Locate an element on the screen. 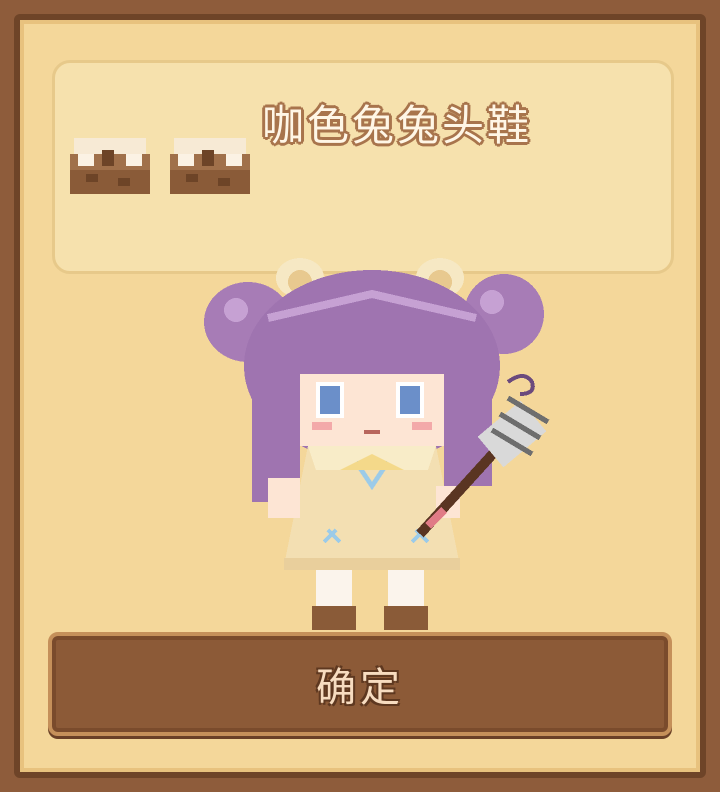 This screenshot has width=720, height=792. confirm-button-label: 确定 is located at coordinates (360, 688).